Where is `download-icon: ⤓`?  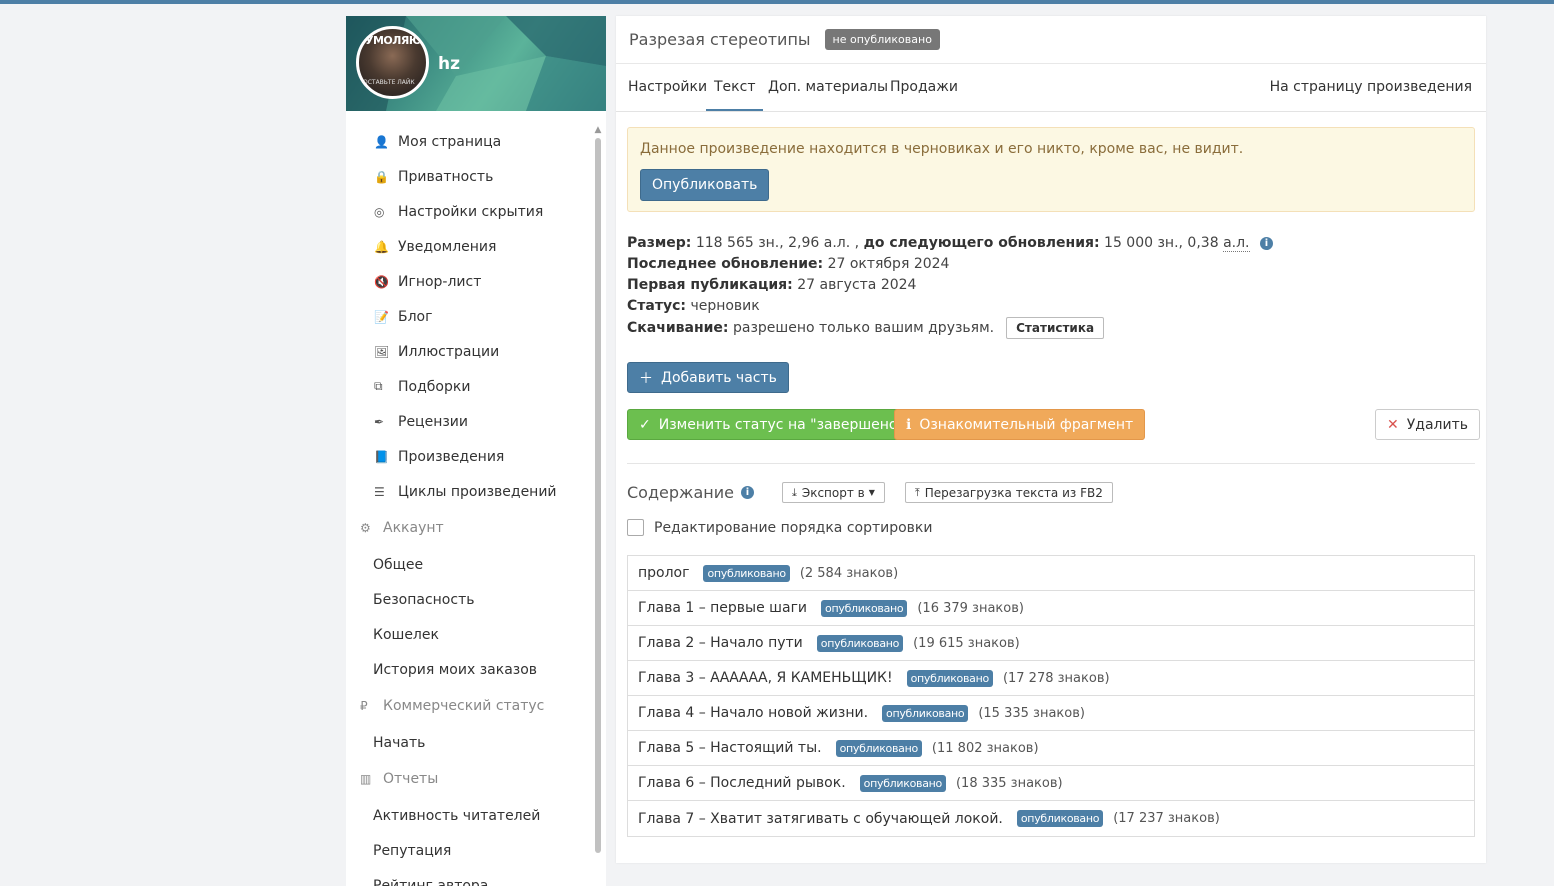
download-icon: ⤓ is located at coordinates (794, 492).